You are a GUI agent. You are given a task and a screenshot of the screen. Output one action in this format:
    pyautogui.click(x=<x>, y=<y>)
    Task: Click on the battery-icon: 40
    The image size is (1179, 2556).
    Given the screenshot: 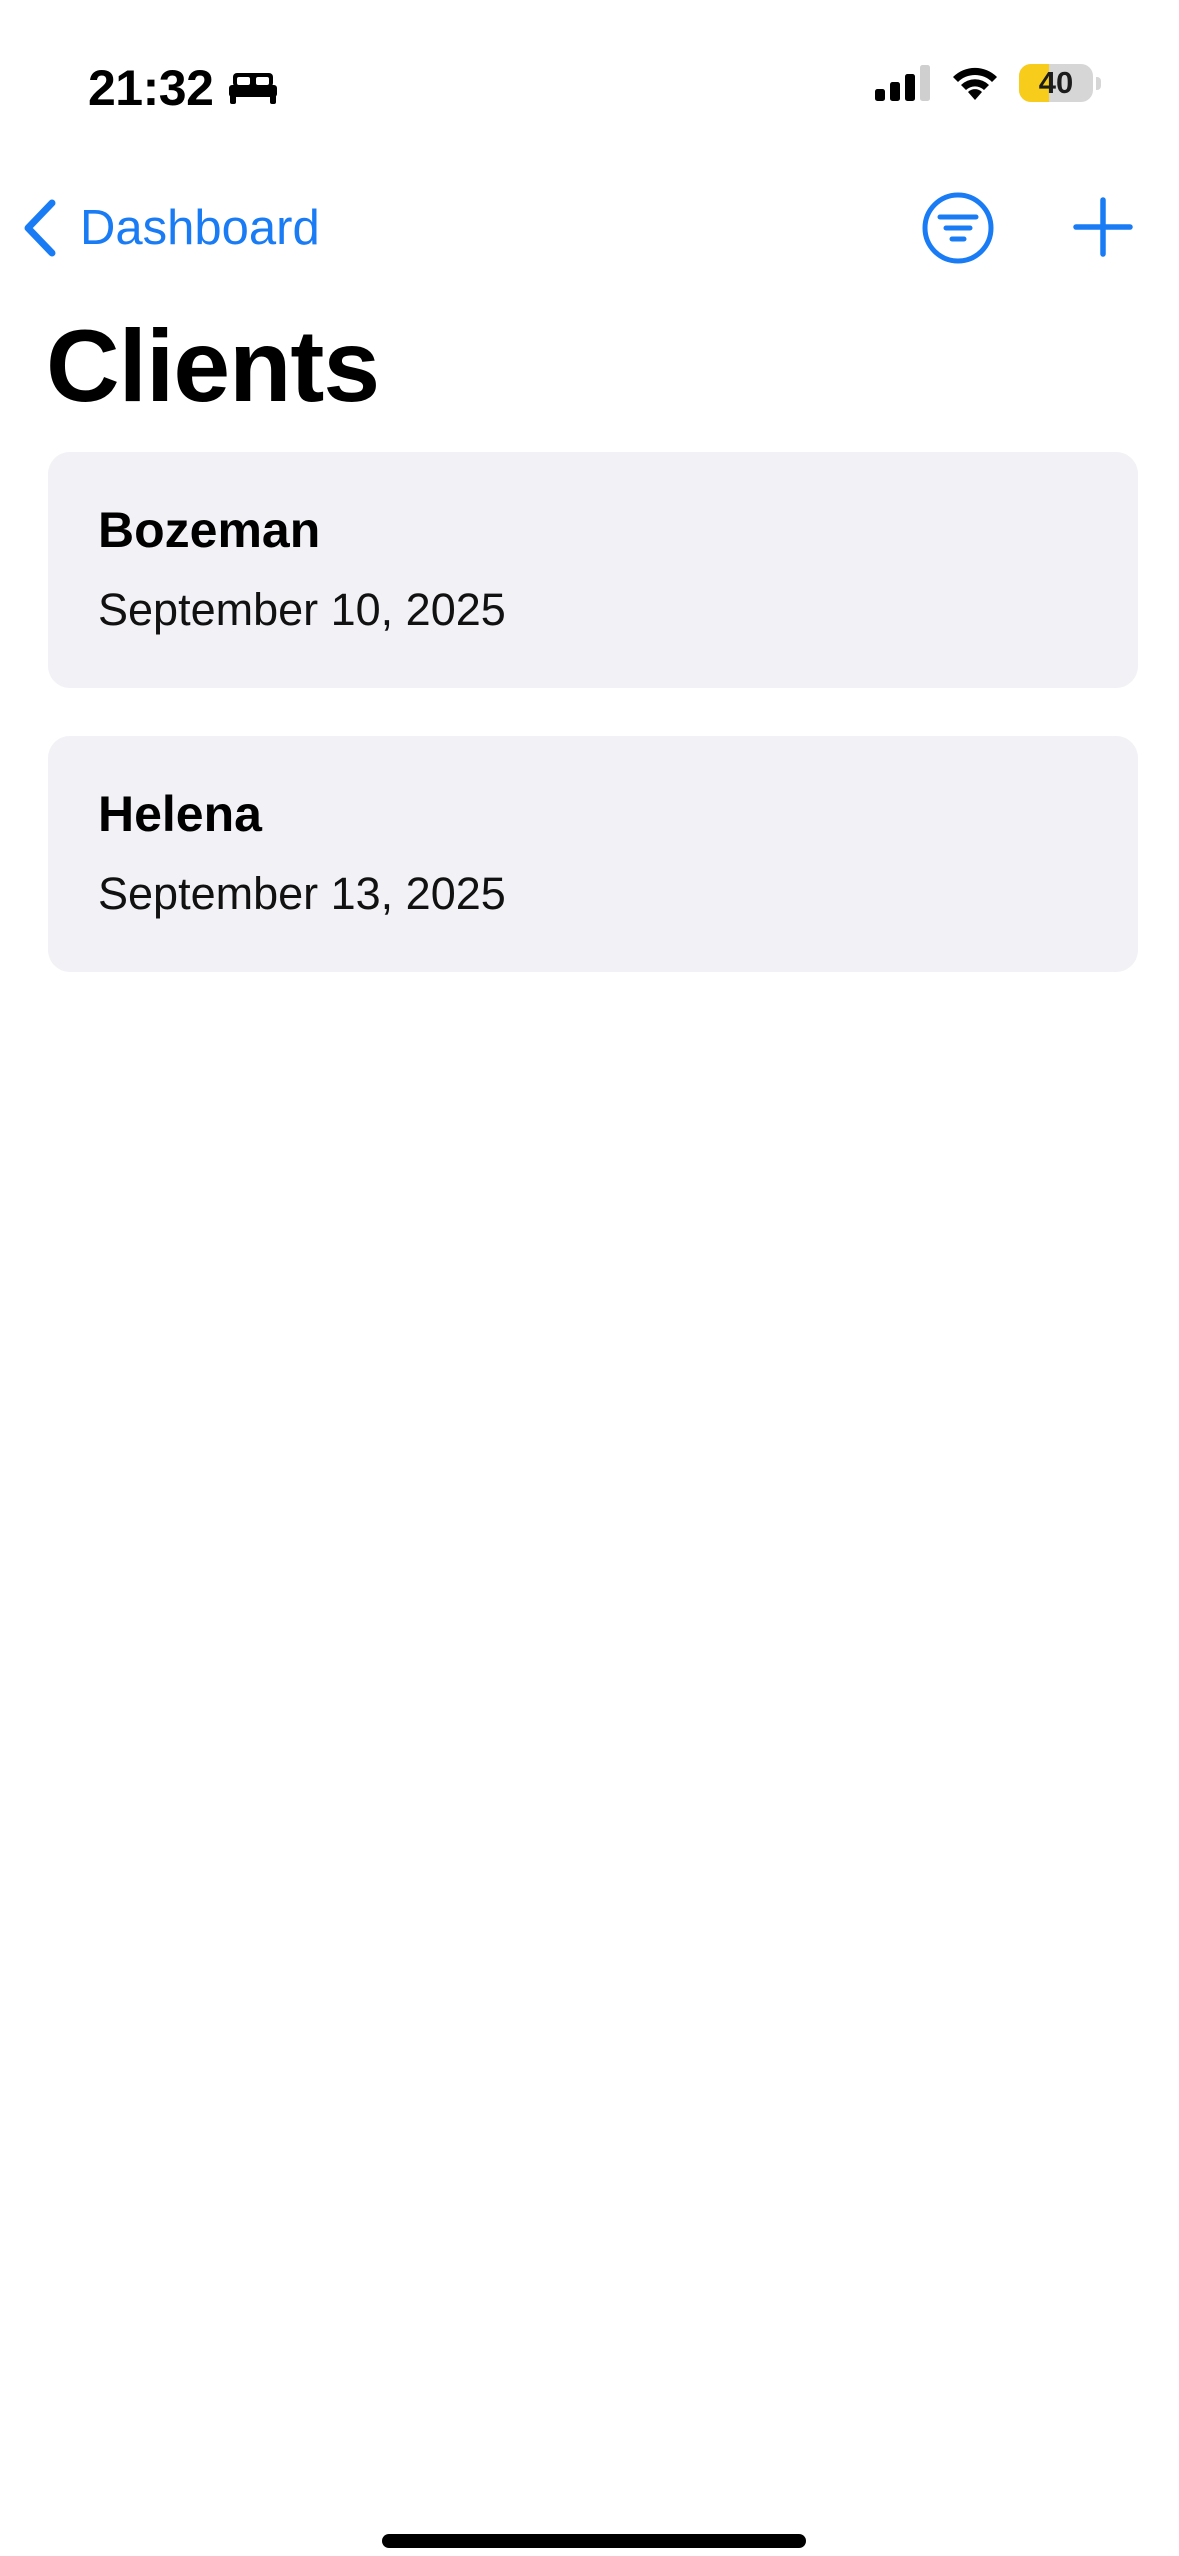 What is the action you would take?
    pyautogui.click(x=1056, y=83)
    